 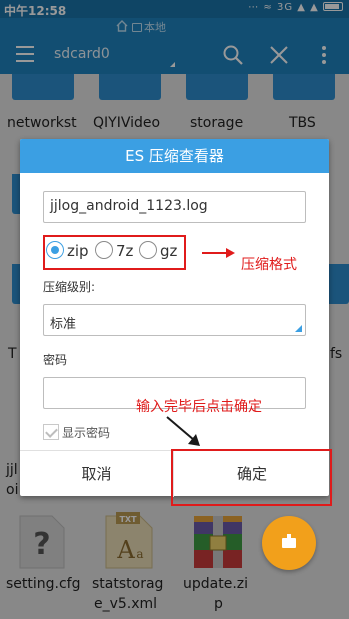 What do you see at coordinates (97, 474) in the screenshot?
I see `cancel-button: 取消` at bounding box center [97, 474].